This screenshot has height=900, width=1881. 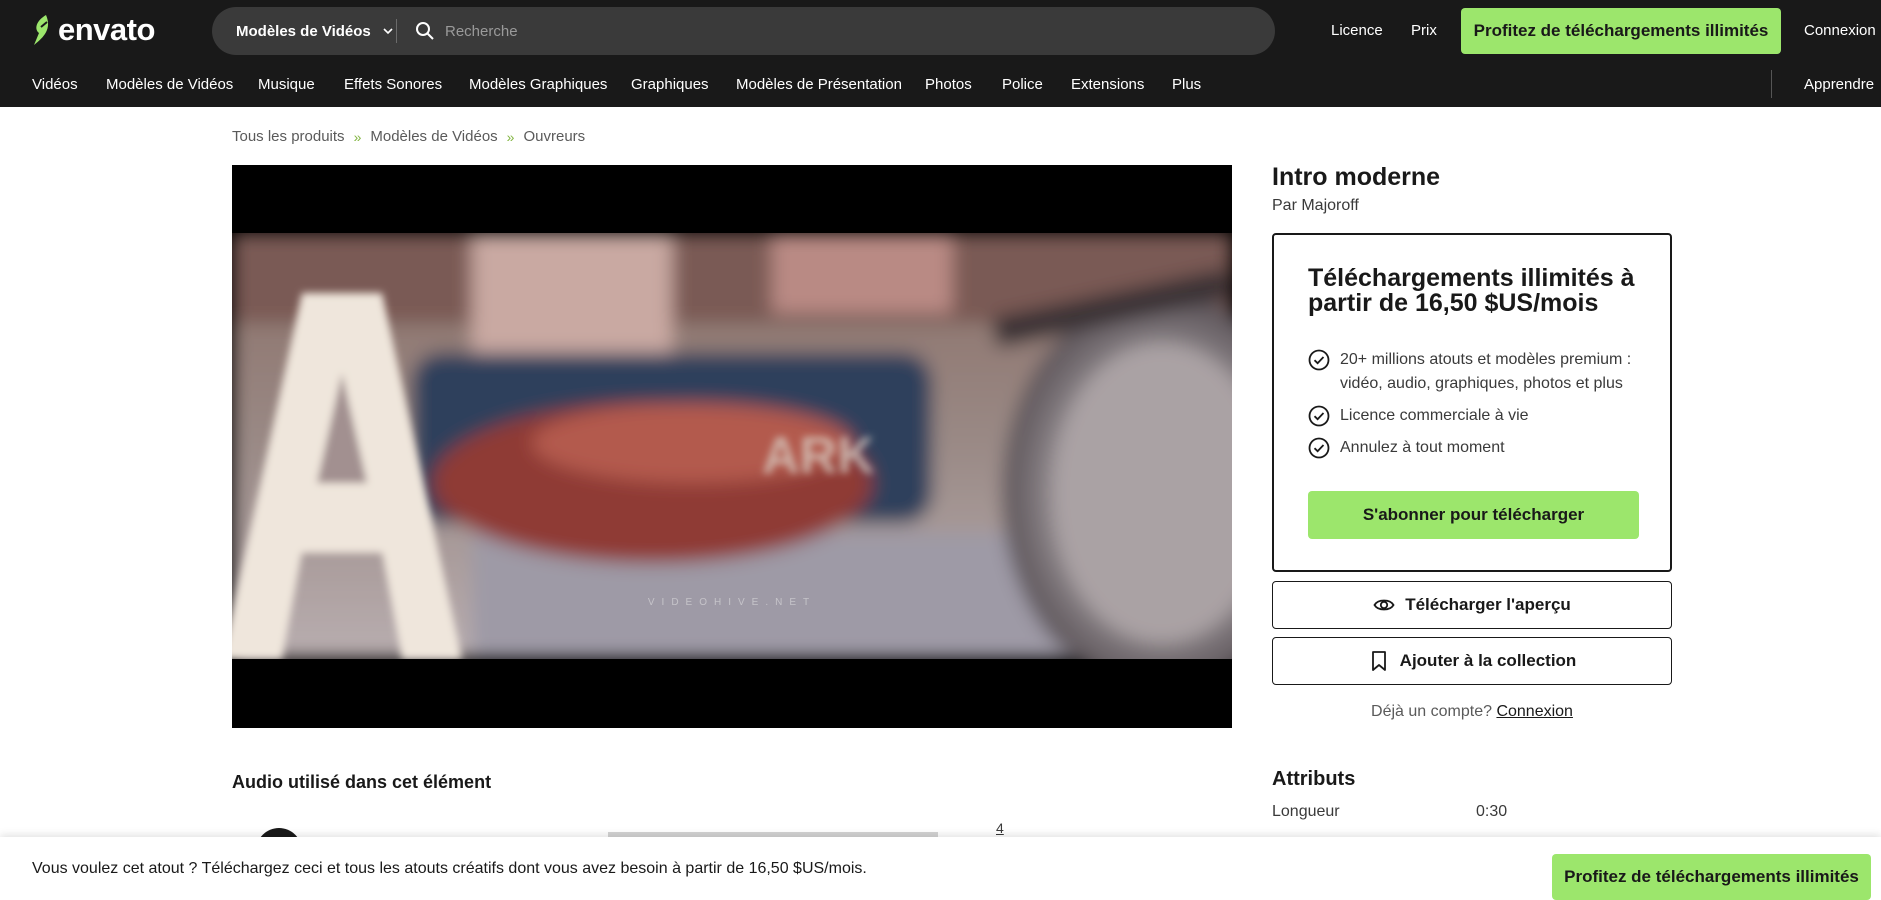 I want to click on attributes-heading: Attributs, so click(x=1314, y=779).